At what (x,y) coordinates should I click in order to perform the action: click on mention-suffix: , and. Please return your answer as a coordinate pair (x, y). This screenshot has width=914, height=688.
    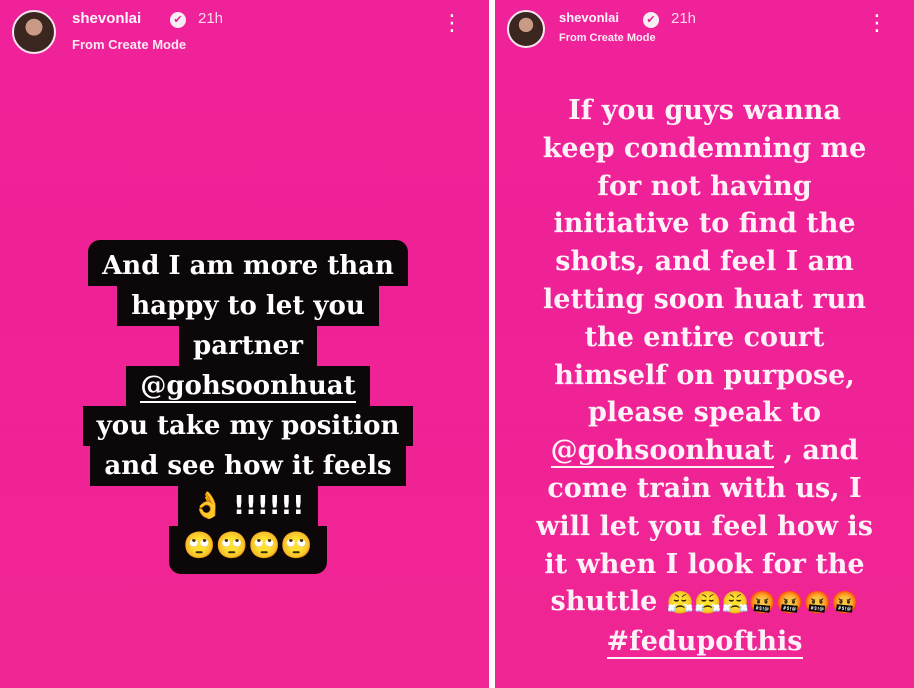
    Looking at the image, I should click on (816, 451).